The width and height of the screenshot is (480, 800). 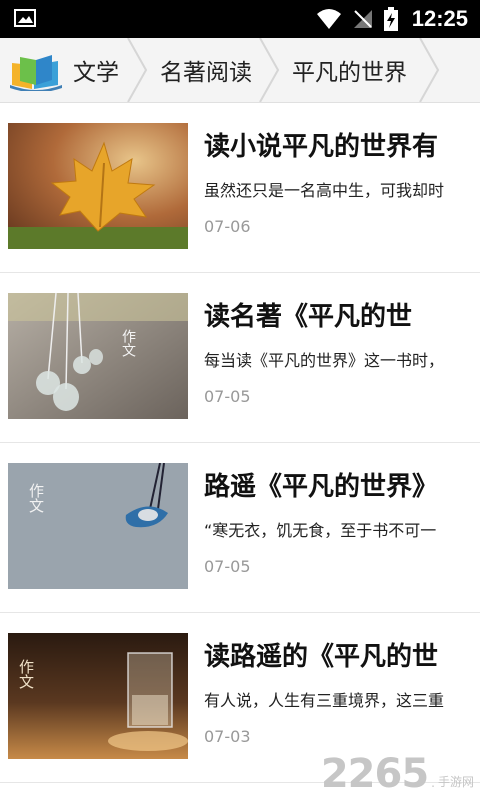 I want to click on article-summary: 有人说，人生有三重境界，这三重, so click(x=324, y=700).